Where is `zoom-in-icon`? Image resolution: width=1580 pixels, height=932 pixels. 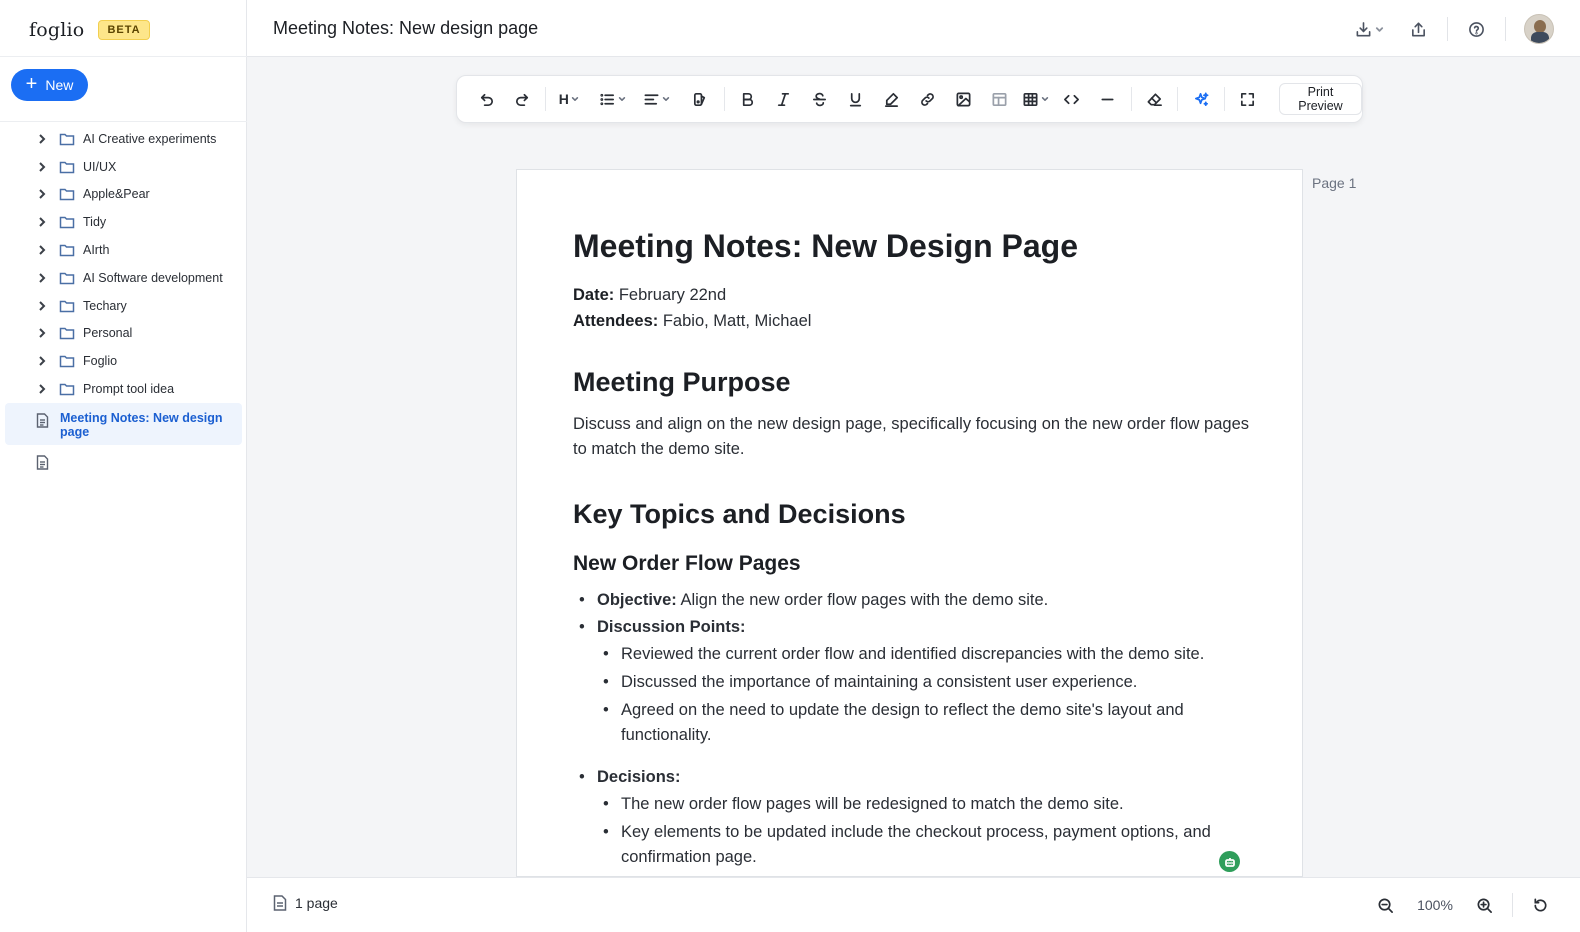
zoom-in-icon is located at coordinates (1484, 905).